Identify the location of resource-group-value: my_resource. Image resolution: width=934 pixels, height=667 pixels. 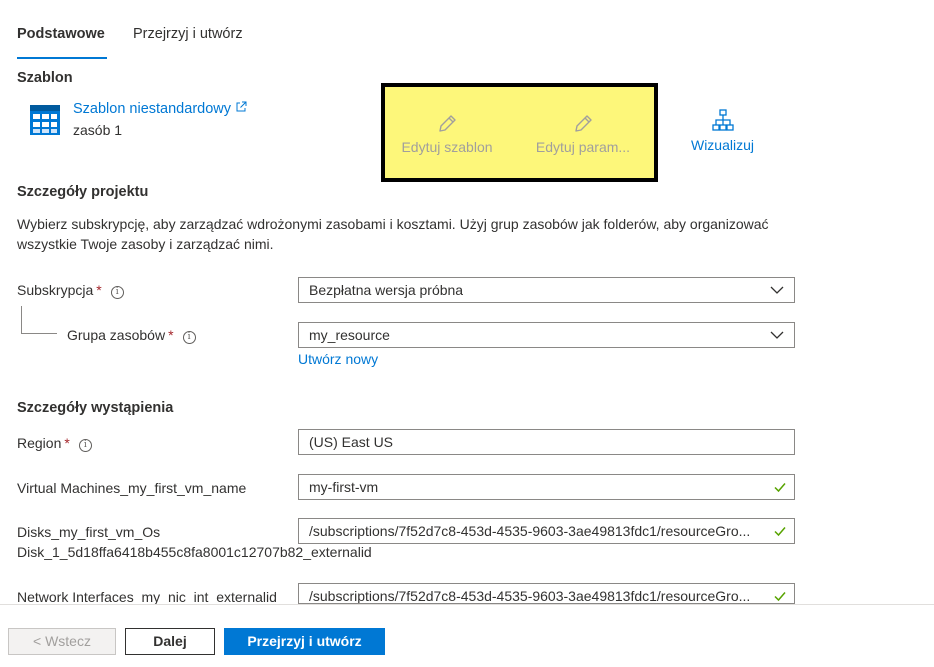
(349, 335).